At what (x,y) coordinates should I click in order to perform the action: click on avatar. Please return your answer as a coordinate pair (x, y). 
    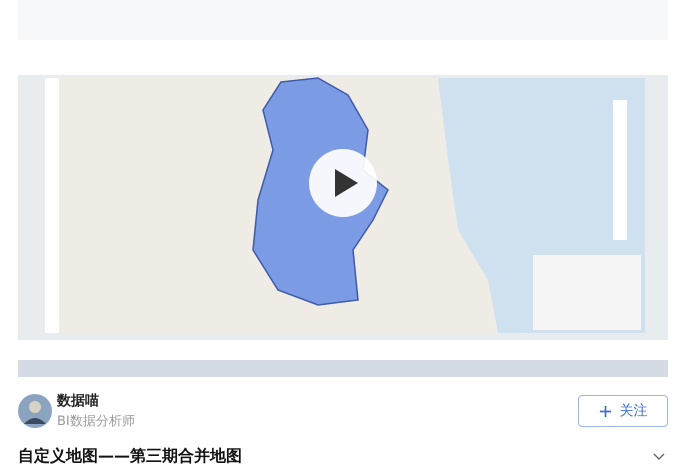
    Looking at the image, I should click on (35, 411).